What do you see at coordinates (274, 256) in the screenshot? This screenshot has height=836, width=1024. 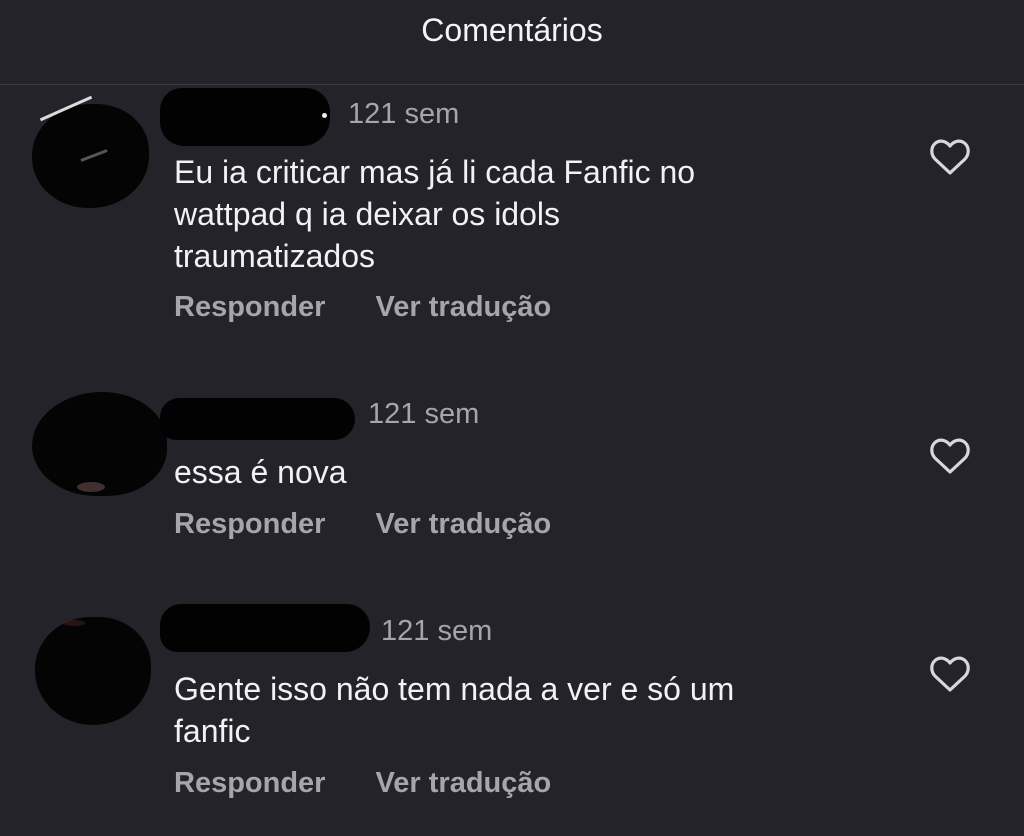 I see `comment-text-line: traumatizados` at bounding box center [274, 256].